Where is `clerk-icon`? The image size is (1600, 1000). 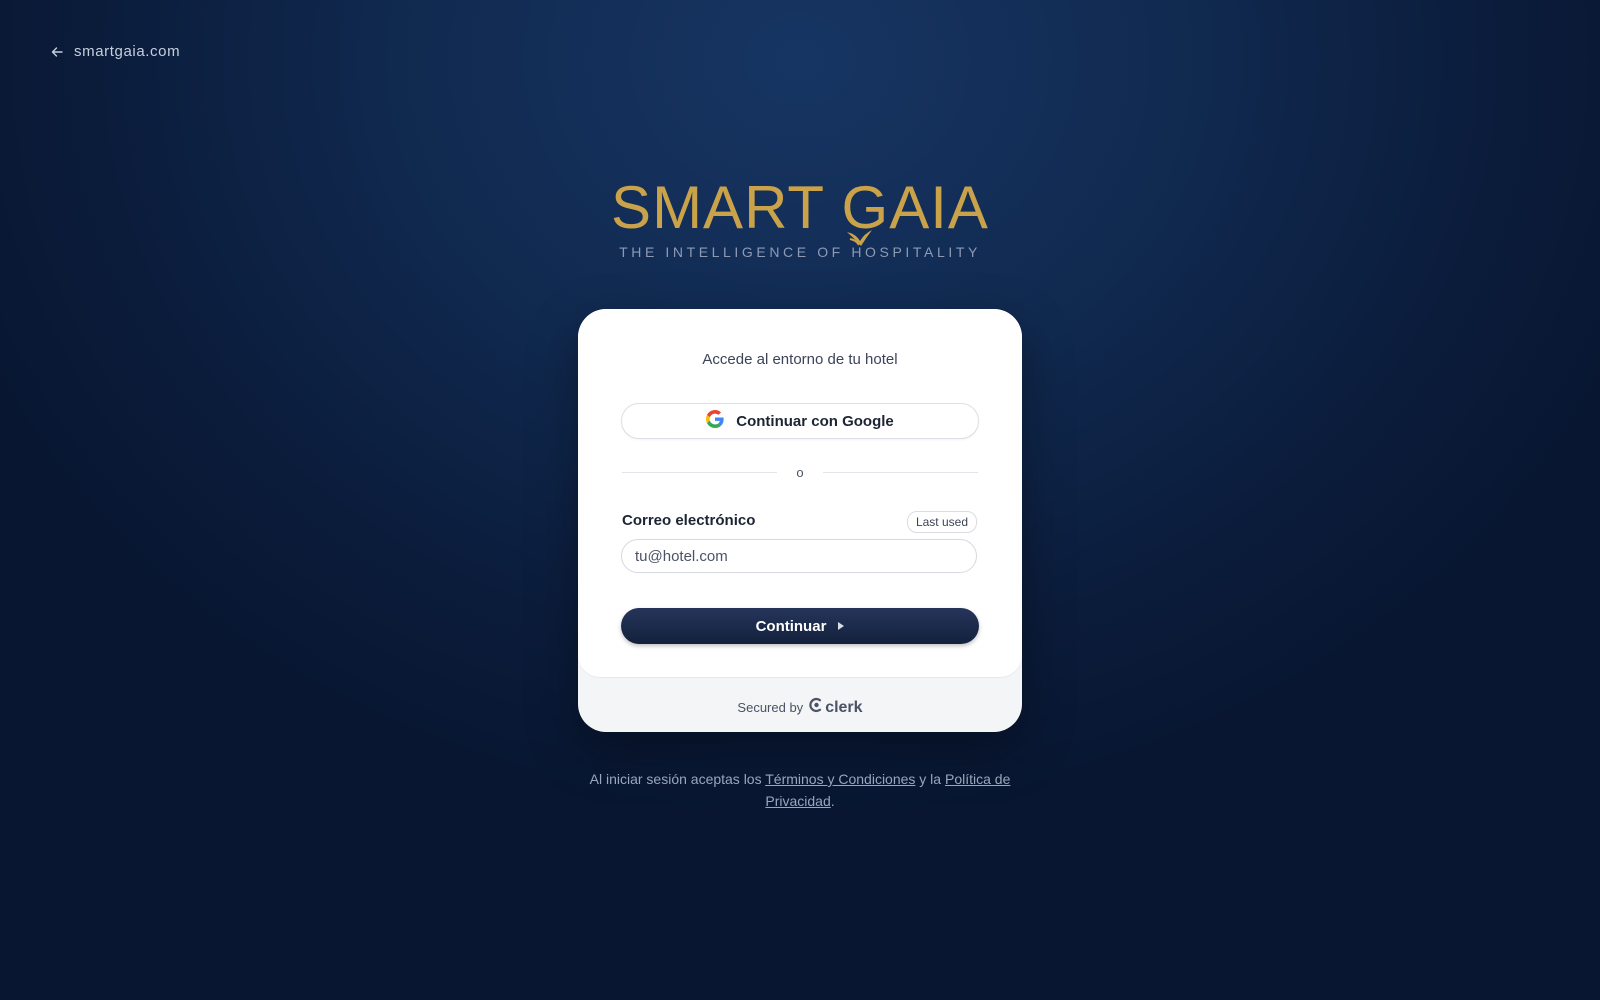
clerk-icon is located at coordinates (816, 707).